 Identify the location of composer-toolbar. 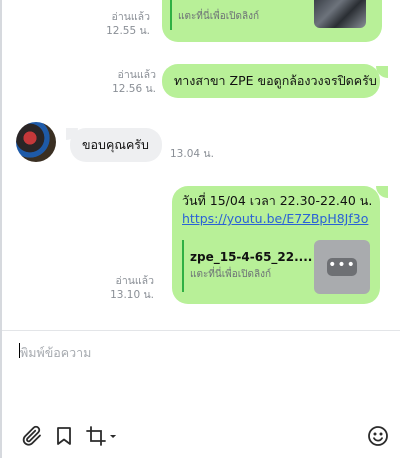
(201, 437).